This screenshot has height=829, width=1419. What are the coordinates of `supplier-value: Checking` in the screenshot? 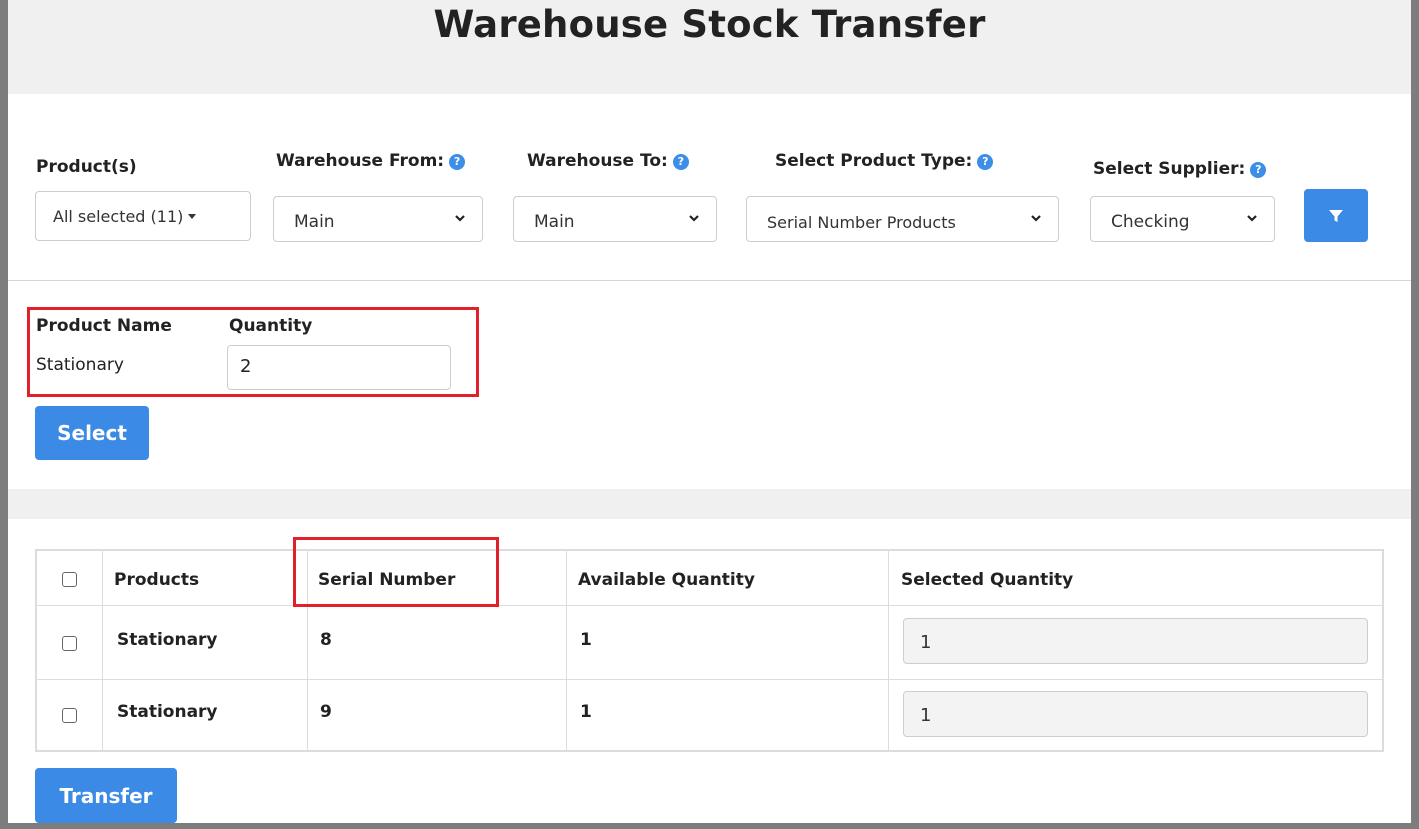 It's located at (1150, 222).